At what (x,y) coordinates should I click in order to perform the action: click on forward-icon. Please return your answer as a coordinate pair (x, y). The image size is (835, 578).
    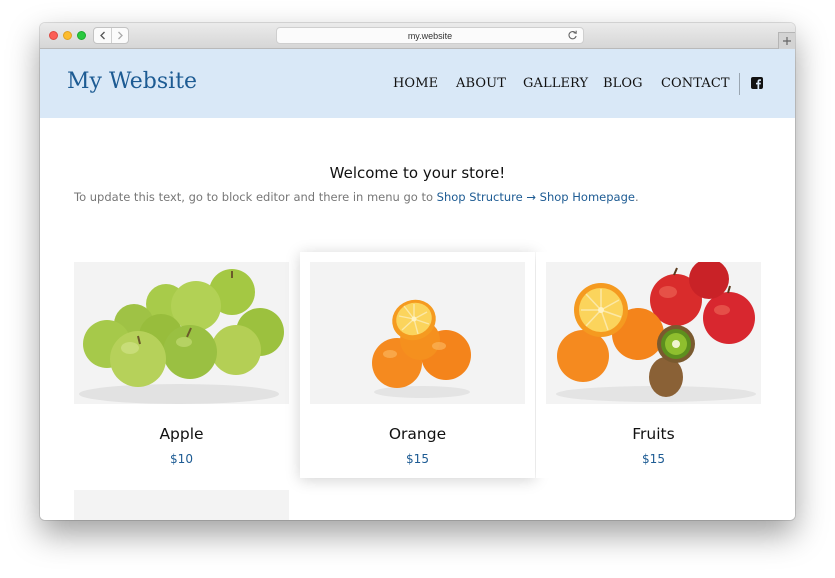
    Looking at the image, I should click on (120, 35).